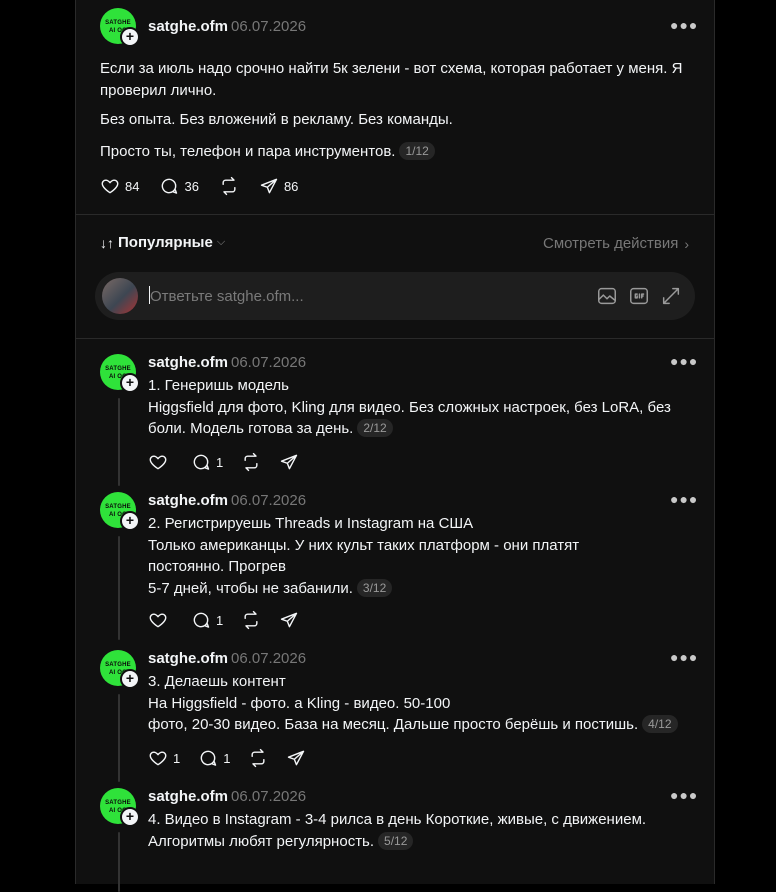  Describe the element at coordinates (268, 26) in the screenshot. I see `post-date: 06.07.2026` at that location.